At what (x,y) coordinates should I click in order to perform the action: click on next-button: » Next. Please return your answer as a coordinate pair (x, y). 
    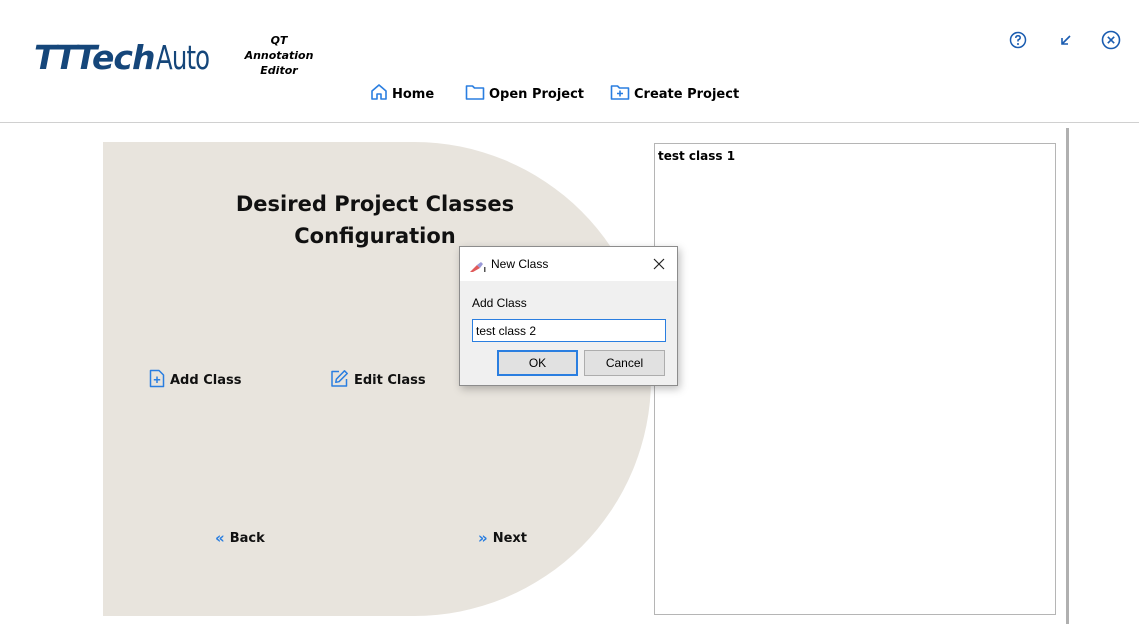
    Looking at the image, I should click on (502, 538).